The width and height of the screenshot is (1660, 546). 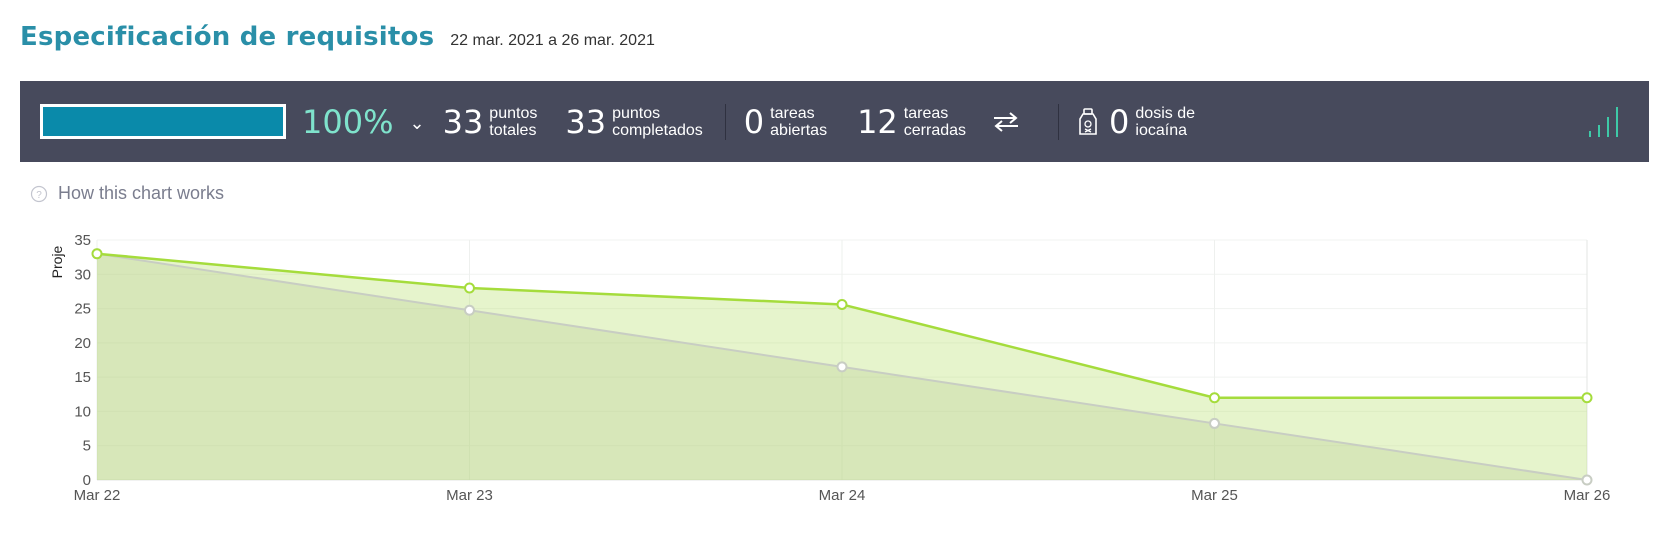 What do you see at coordinates (463, 121) in the screenshot?
I see `total-points-value: 33` at bounding box center [463, 121].